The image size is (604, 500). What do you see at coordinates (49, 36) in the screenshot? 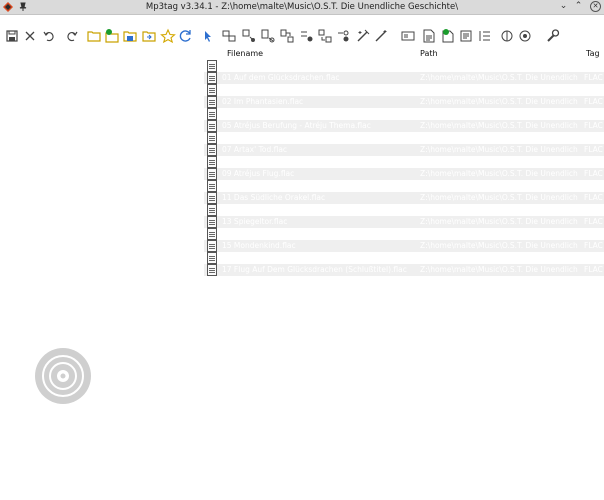
I see `undo-icon` at bounding box center [49, 36].